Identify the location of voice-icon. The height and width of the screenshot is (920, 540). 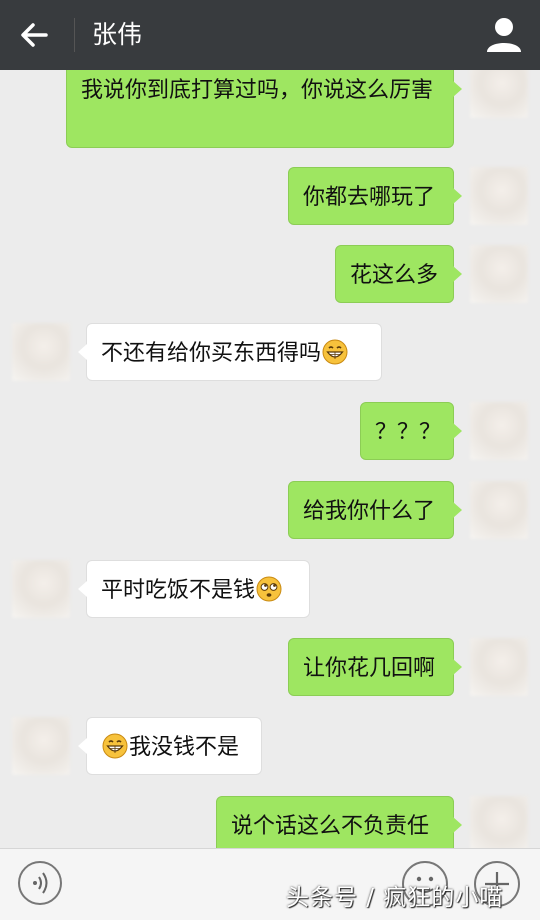
(40, 883).